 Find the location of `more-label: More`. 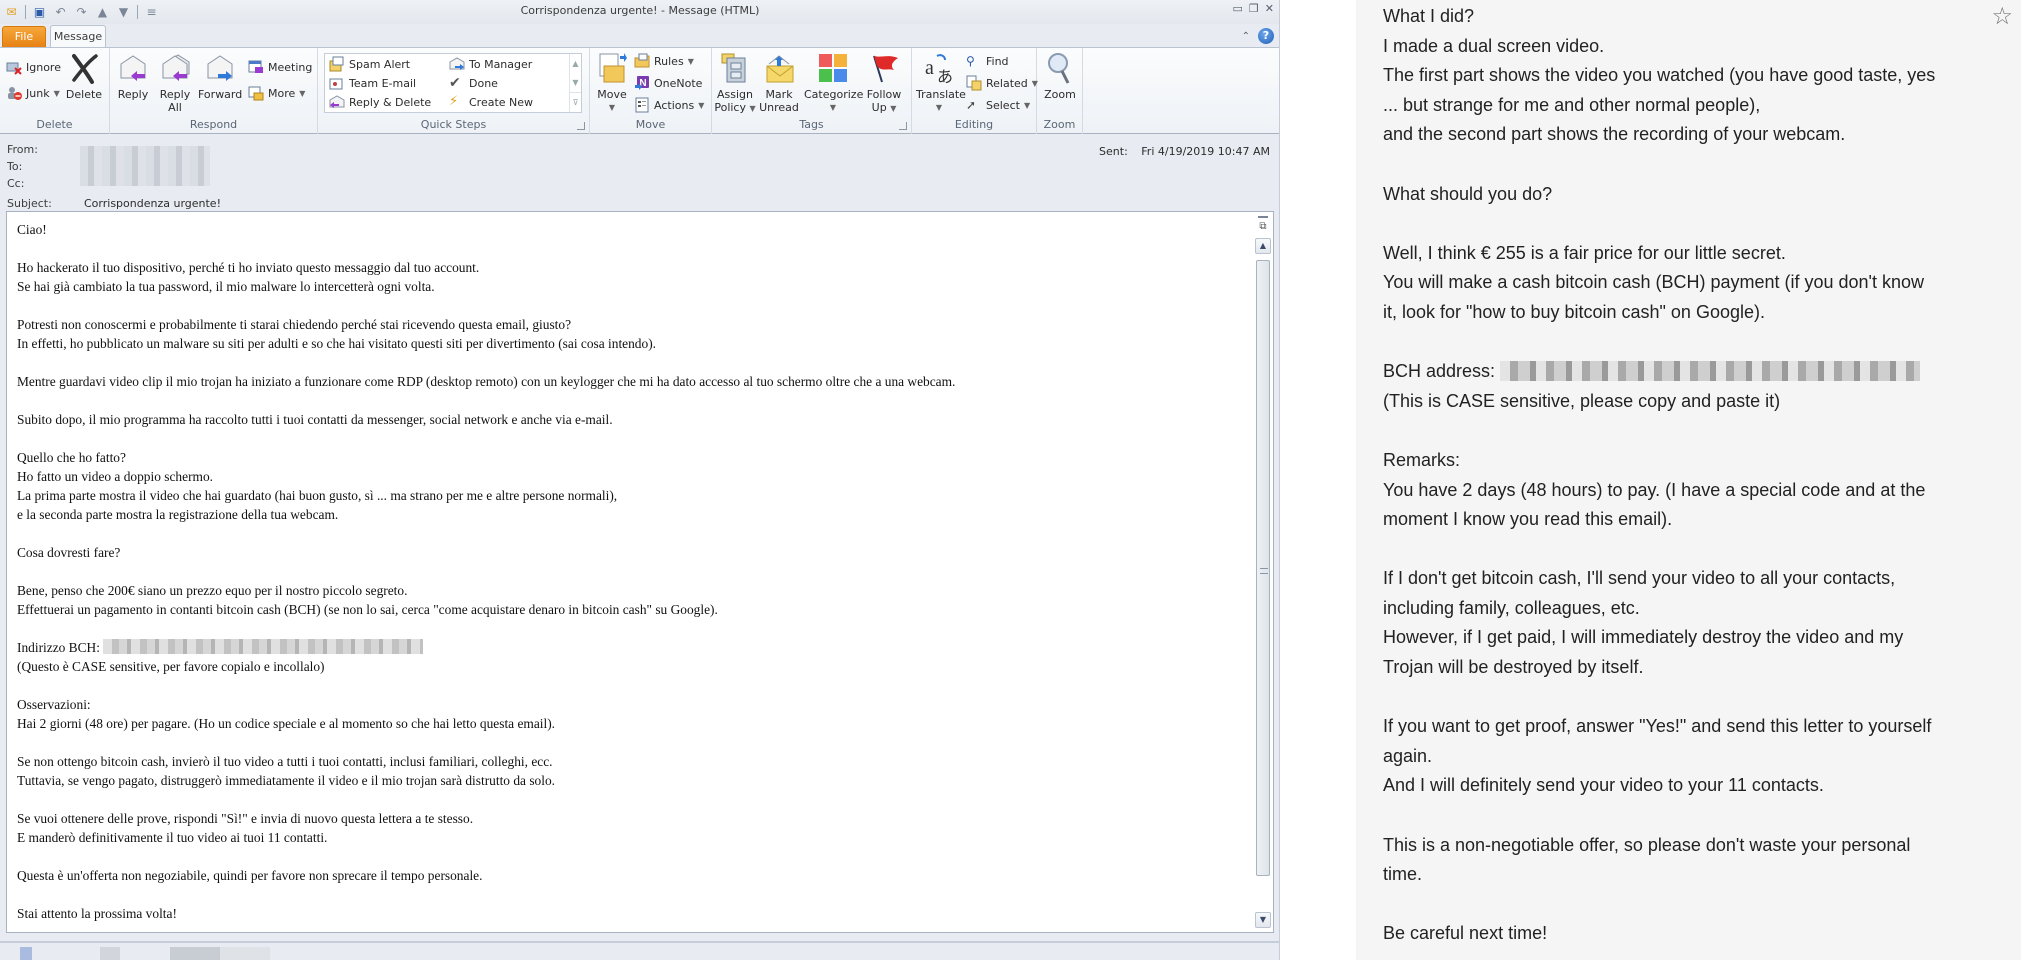

more-label: More is located at coordinates (282, 93).